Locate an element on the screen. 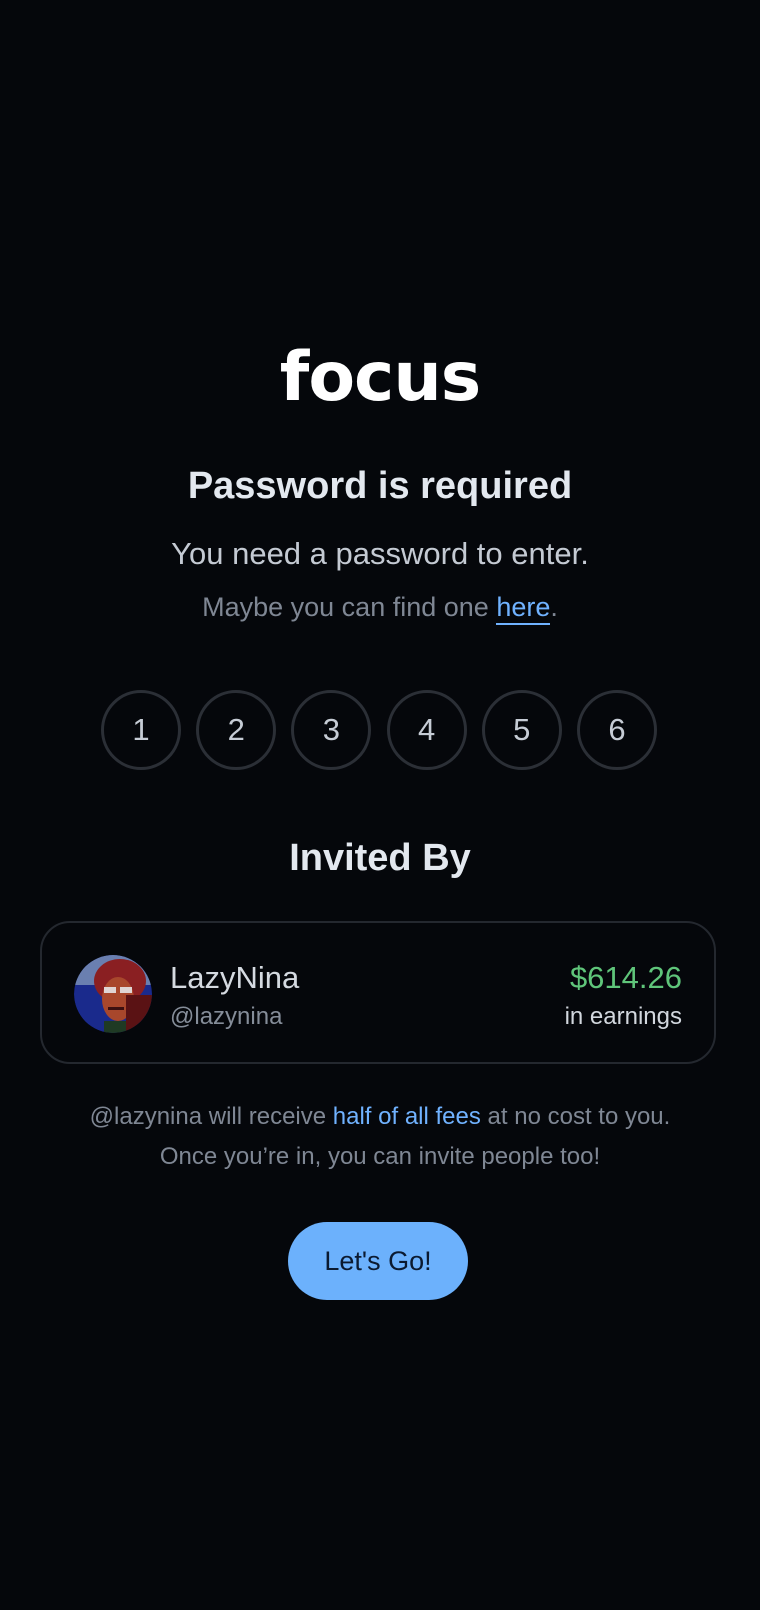 Image resolution: width=760 pixels, height=1610 pixels. fee-share-highlight: half of all fees is located at coordinates (406, 1116).